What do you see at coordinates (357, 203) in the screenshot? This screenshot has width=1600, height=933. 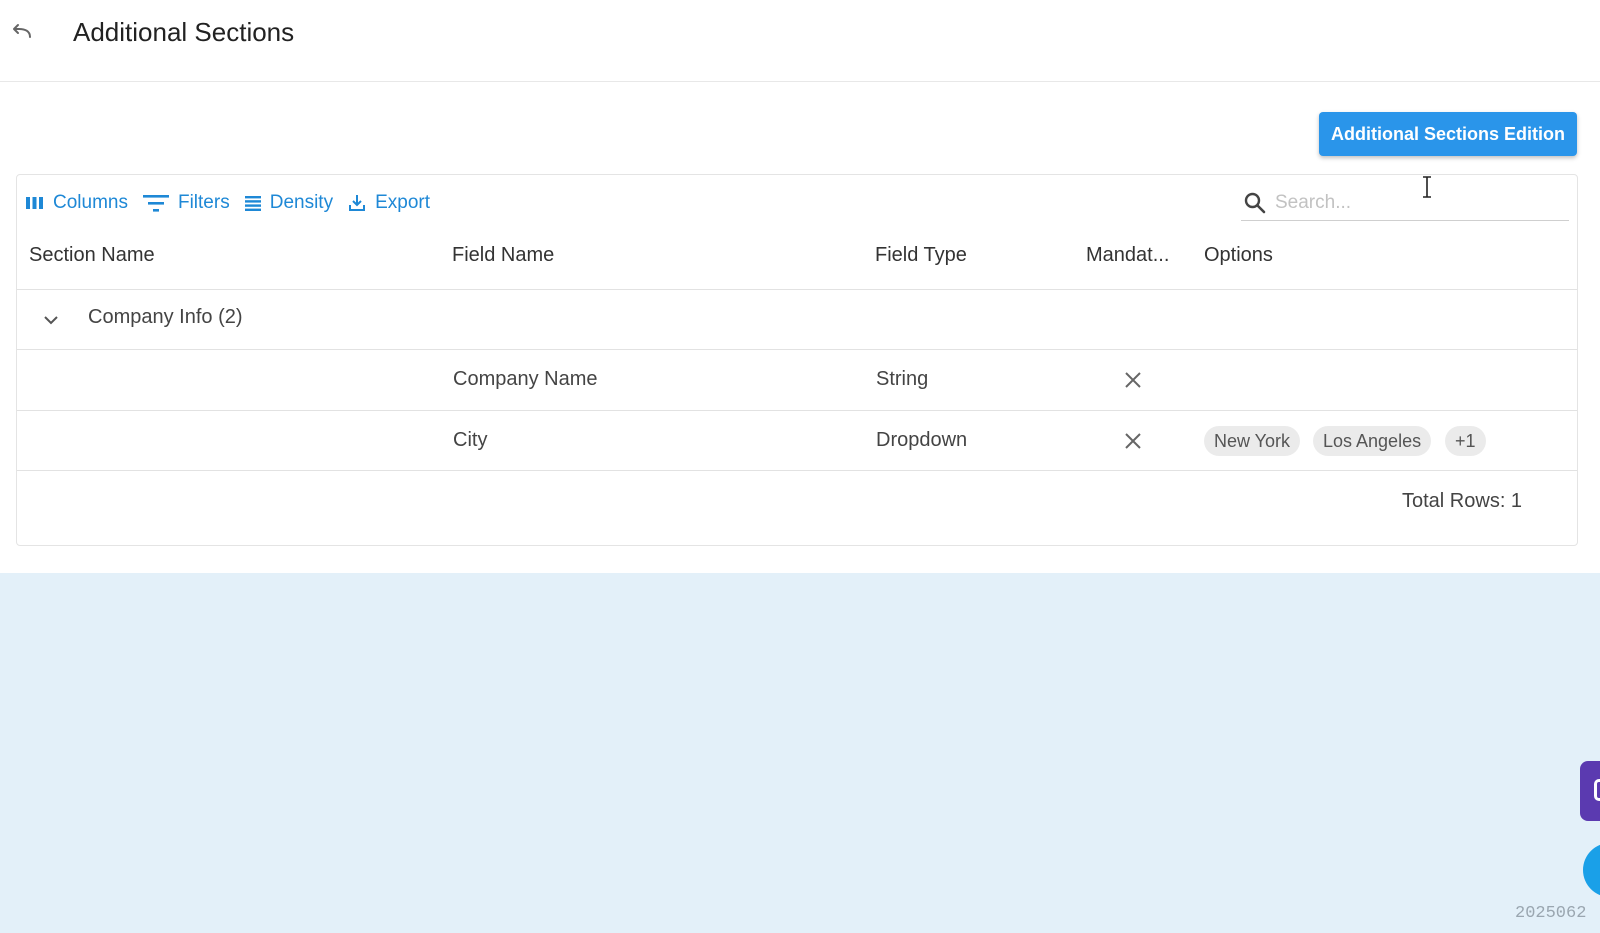 I see `download-icon` at bounding box center [357, 203].